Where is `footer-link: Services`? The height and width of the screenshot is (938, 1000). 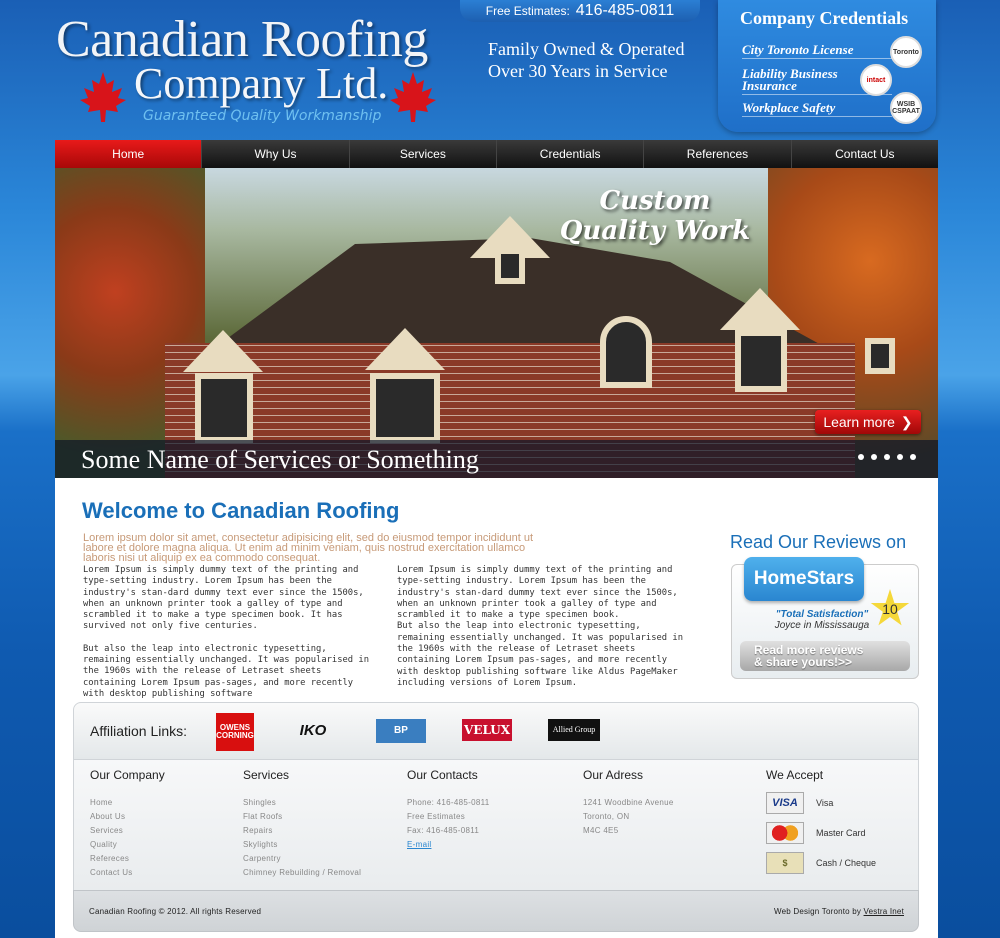
footer-link: Services is located at coordinates (127, 831).